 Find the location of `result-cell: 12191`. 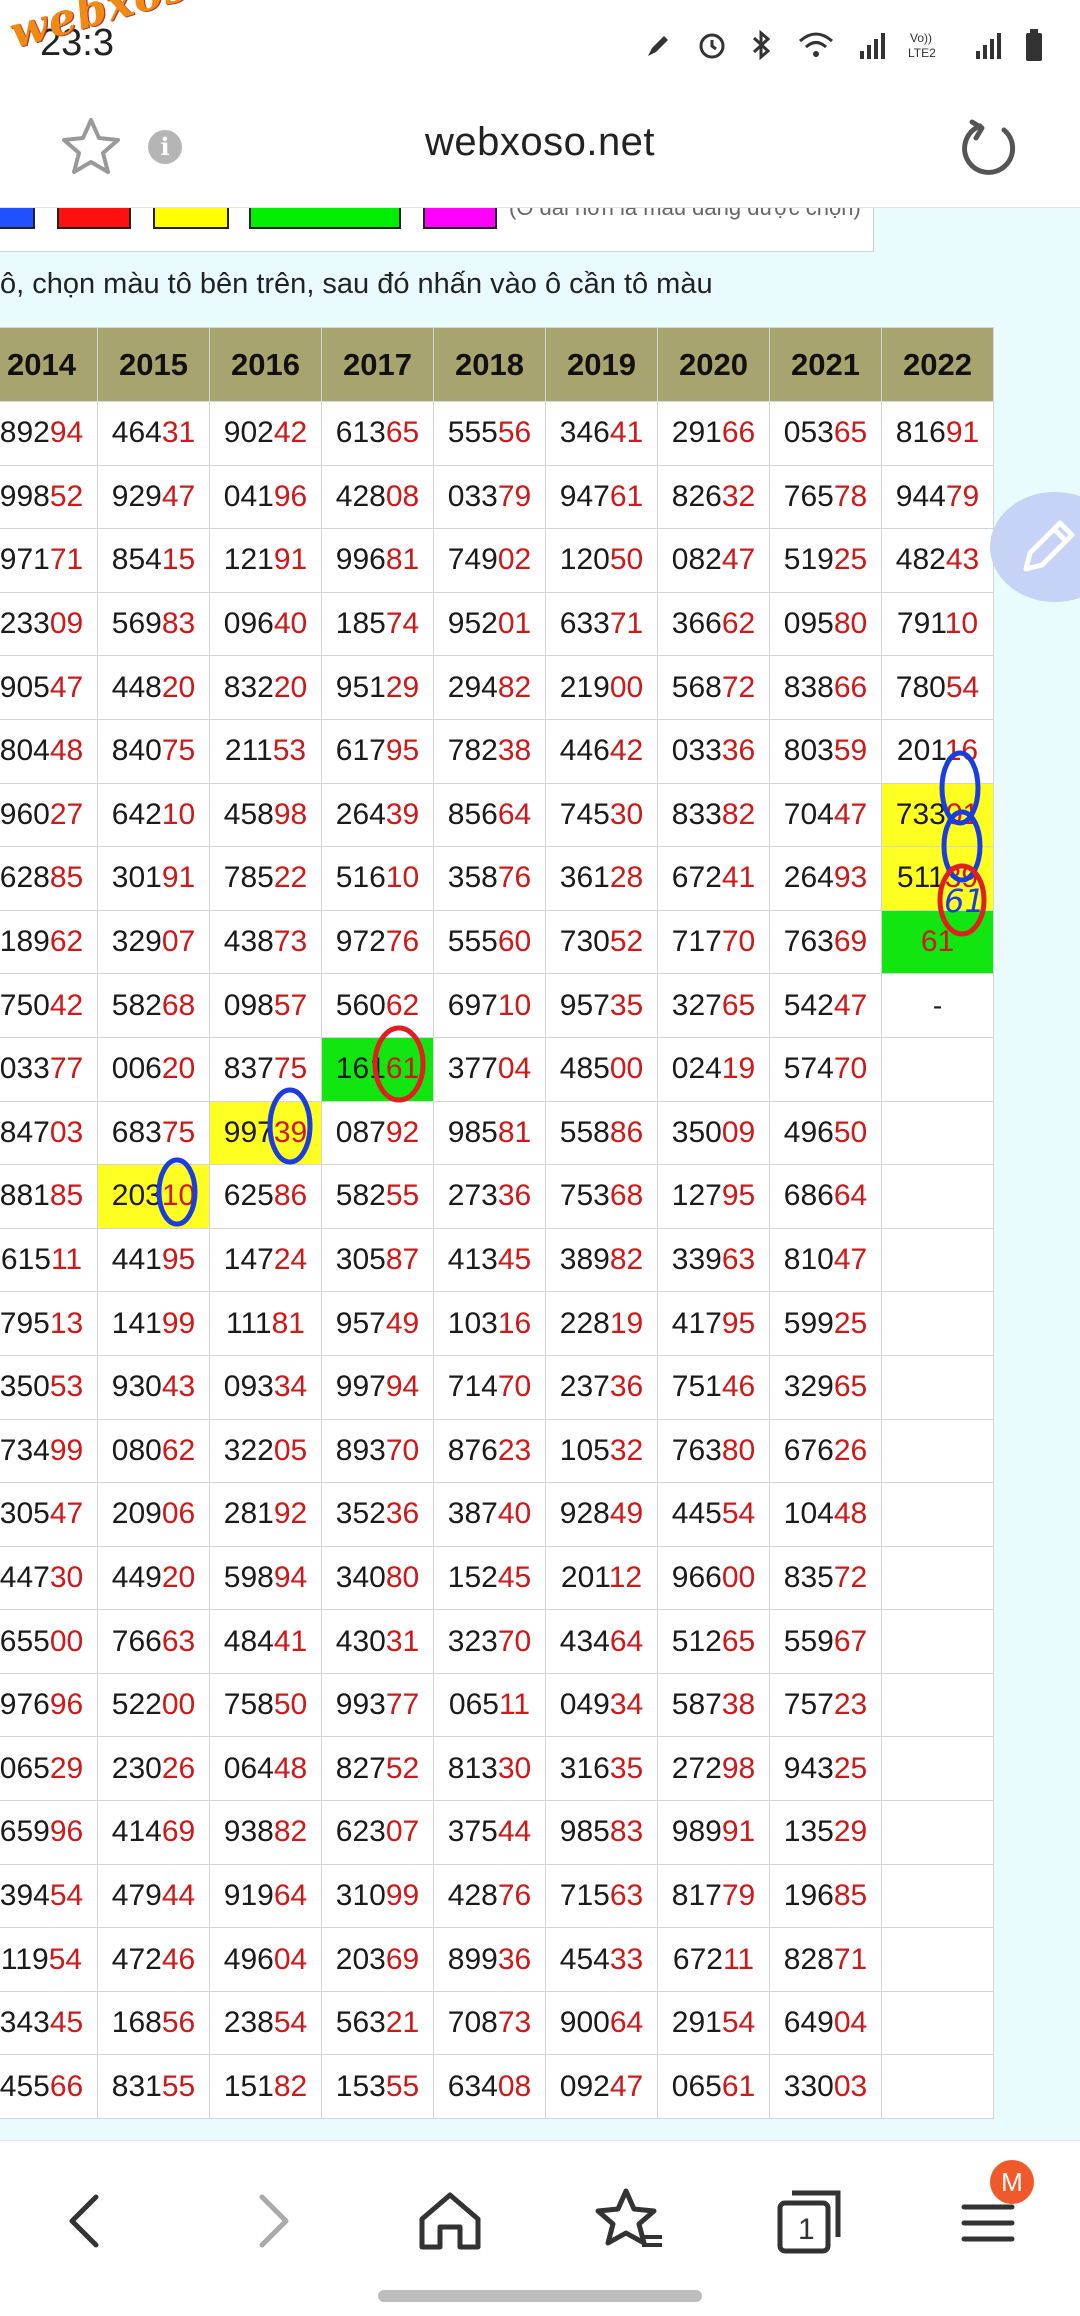

result-cell: 12191 is located at coordinates (265, 560).